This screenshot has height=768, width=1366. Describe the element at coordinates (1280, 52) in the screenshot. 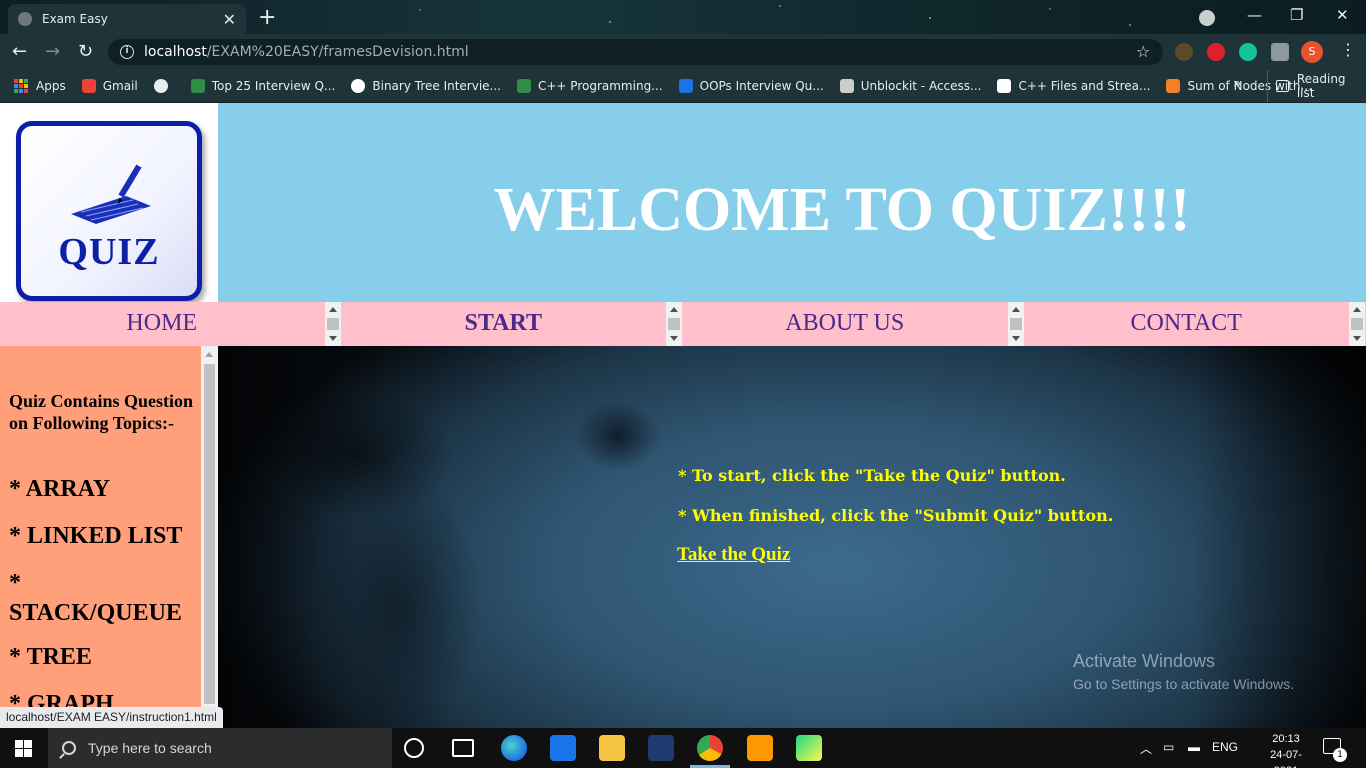

I see `extensions-puzzle-icon` at that location.